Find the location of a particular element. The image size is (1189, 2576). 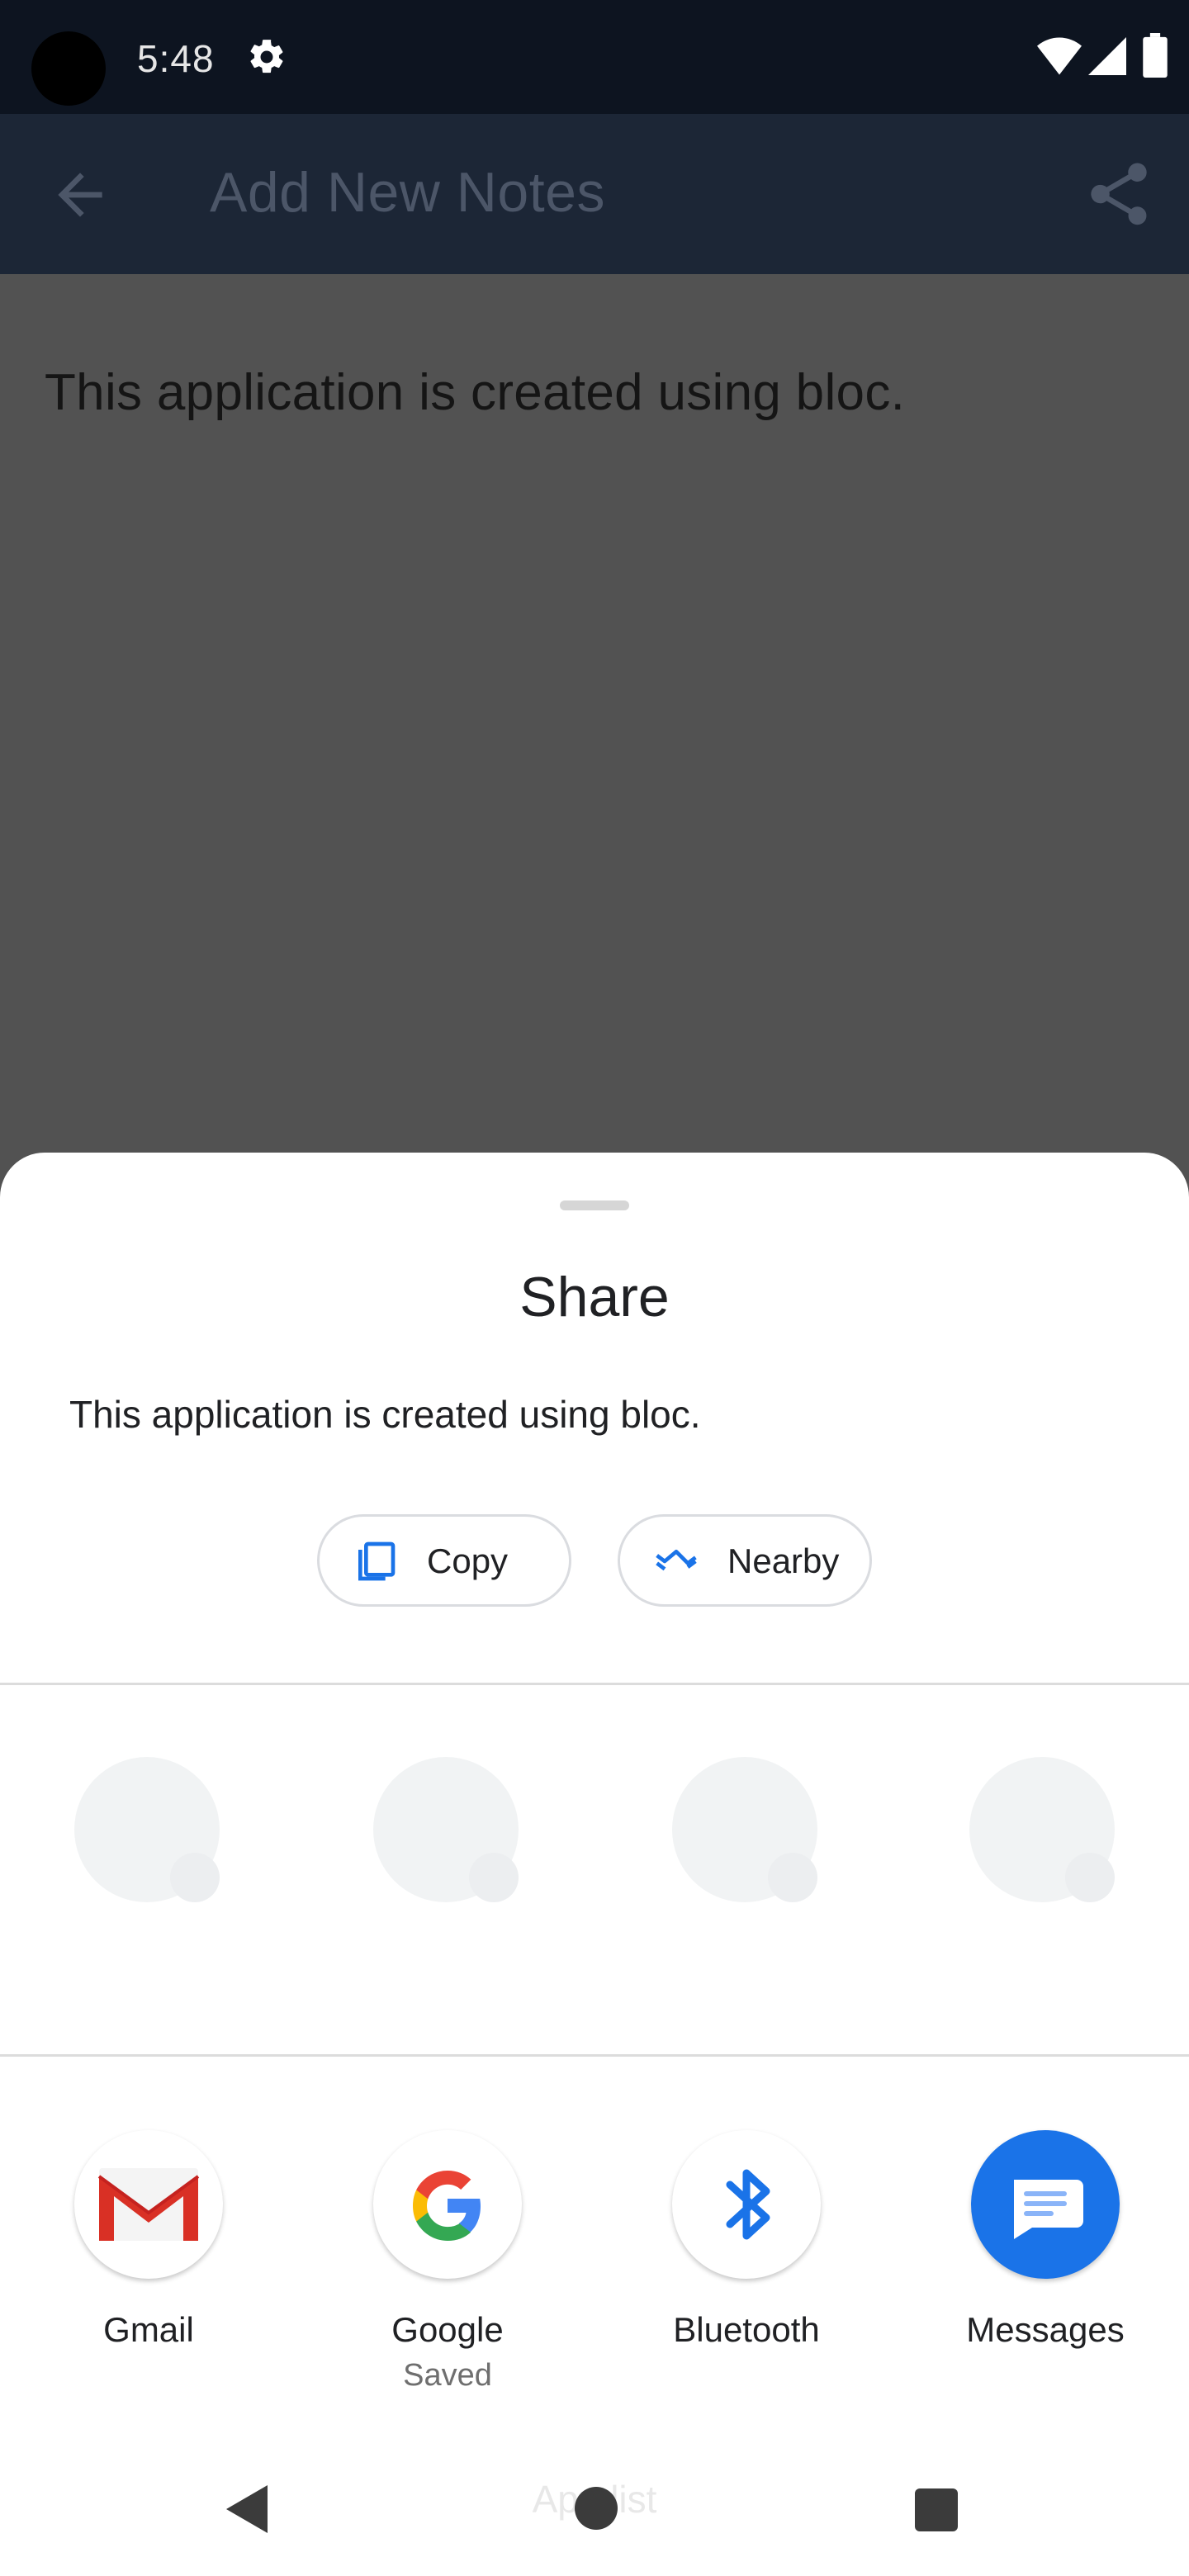

copy-button: Copy is located at coordinates (444, 1560).